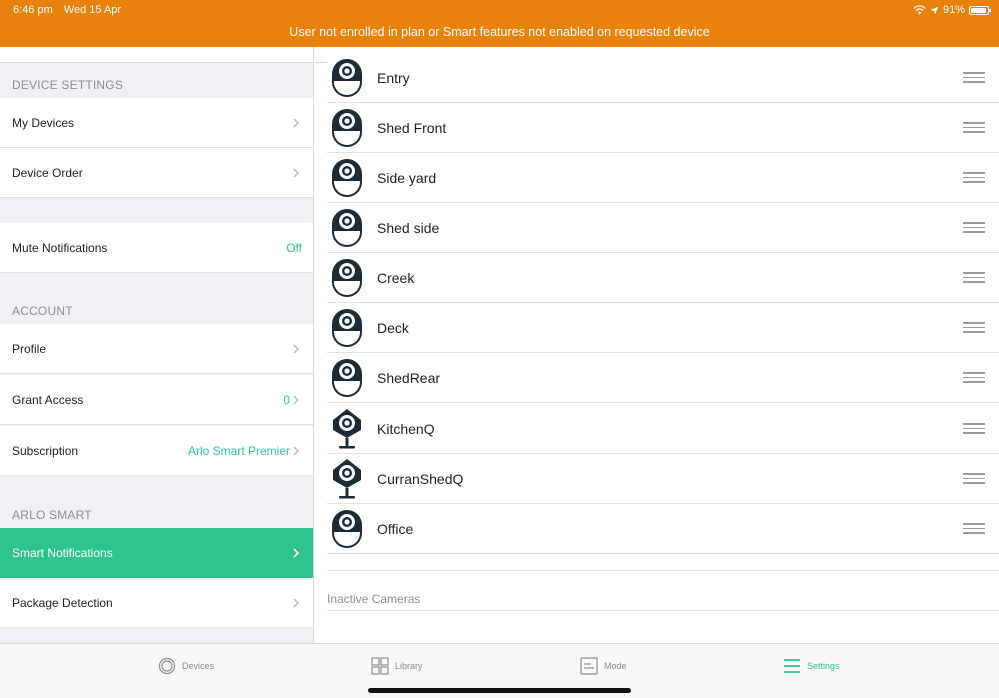 The width and height of the screenshot is (999, 698). I want to click on sidebar-item-label: Package Detection, so click(62, 603).